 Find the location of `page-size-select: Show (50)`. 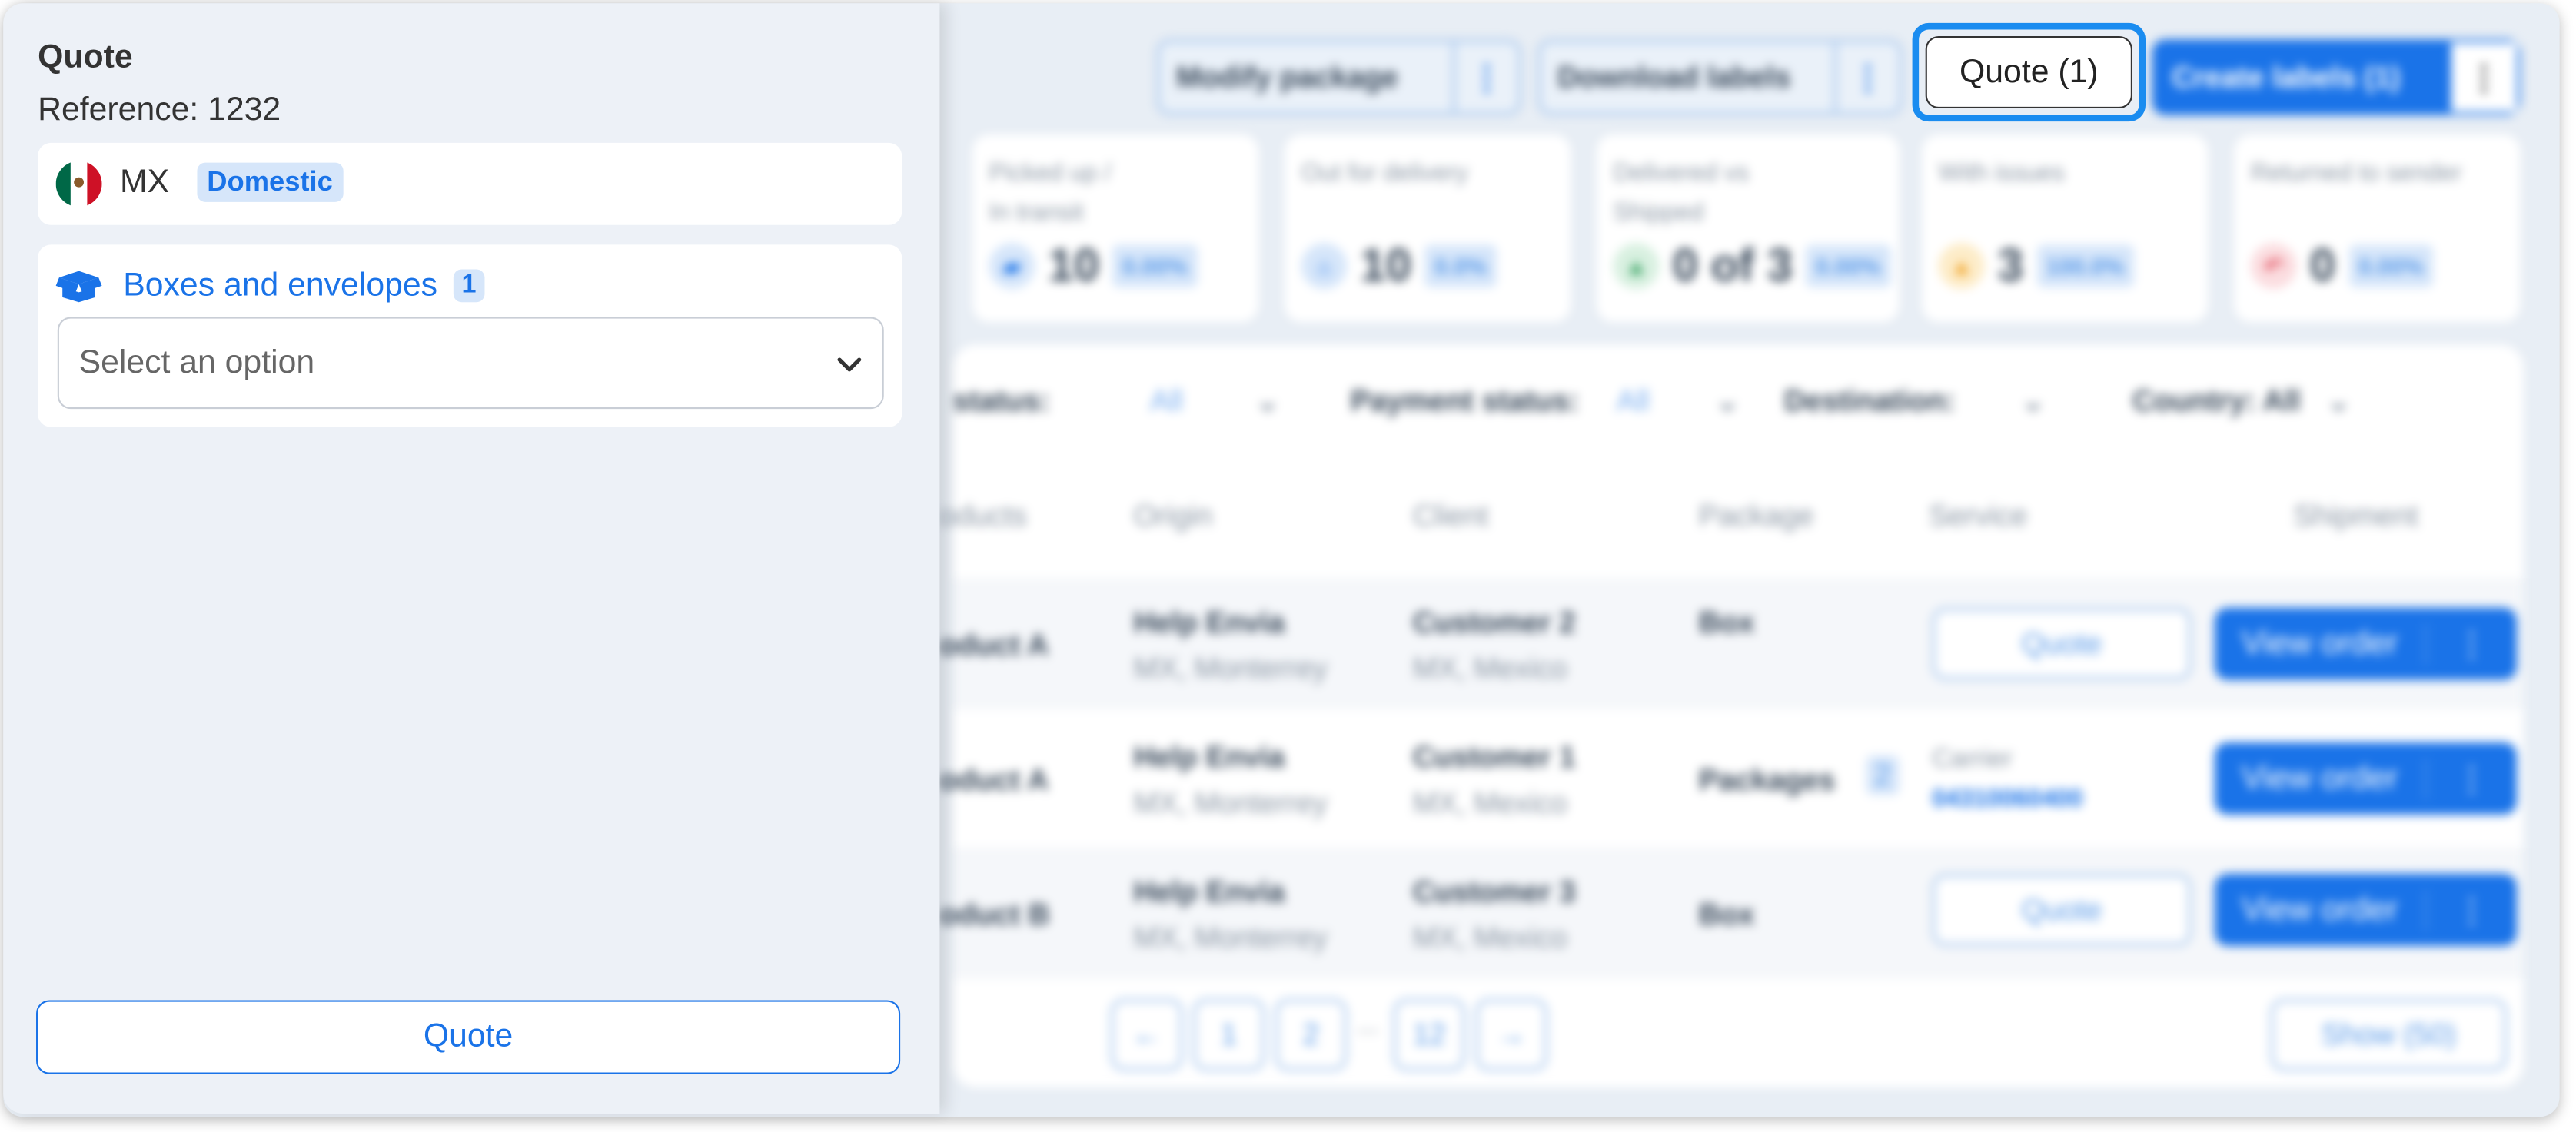

page-size-select: Show (50) is located at coordinates (2389, 1034).